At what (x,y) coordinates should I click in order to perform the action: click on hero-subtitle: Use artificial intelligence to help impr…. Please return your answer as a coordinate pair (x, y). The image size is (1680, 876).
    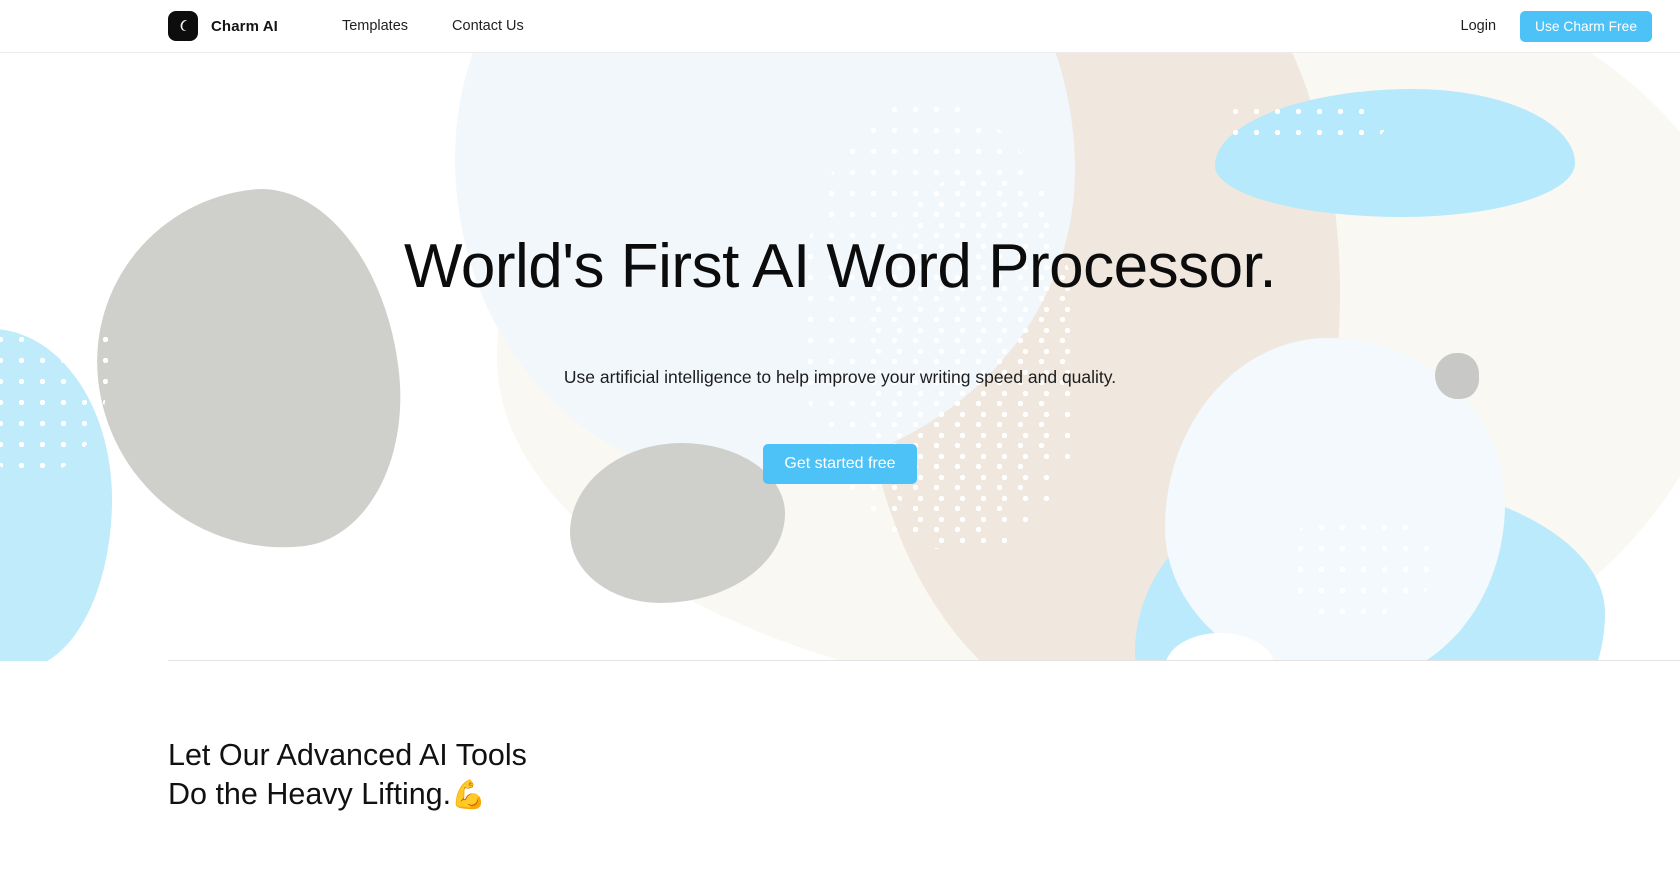
    Looking at the image, I should click on (840, 376).